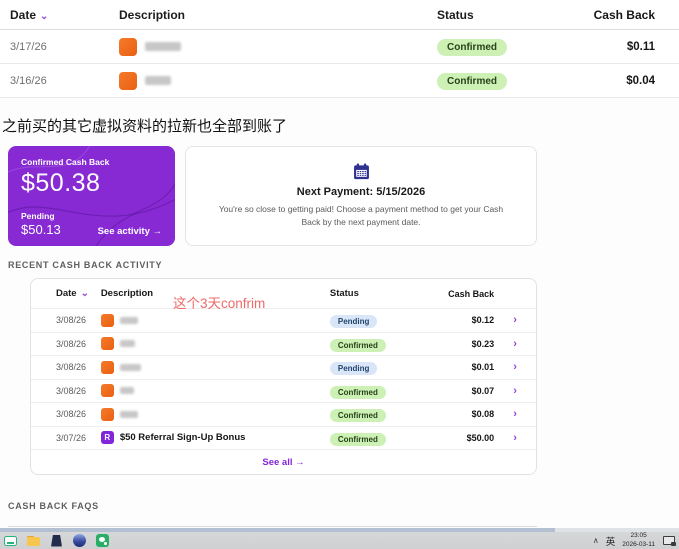  What do you see at coordinates (339, 540) in the screenshot?
I see `windows-taskbar: ∧ 英 23:05 2026-03-11` at bounding box center [339, 540].